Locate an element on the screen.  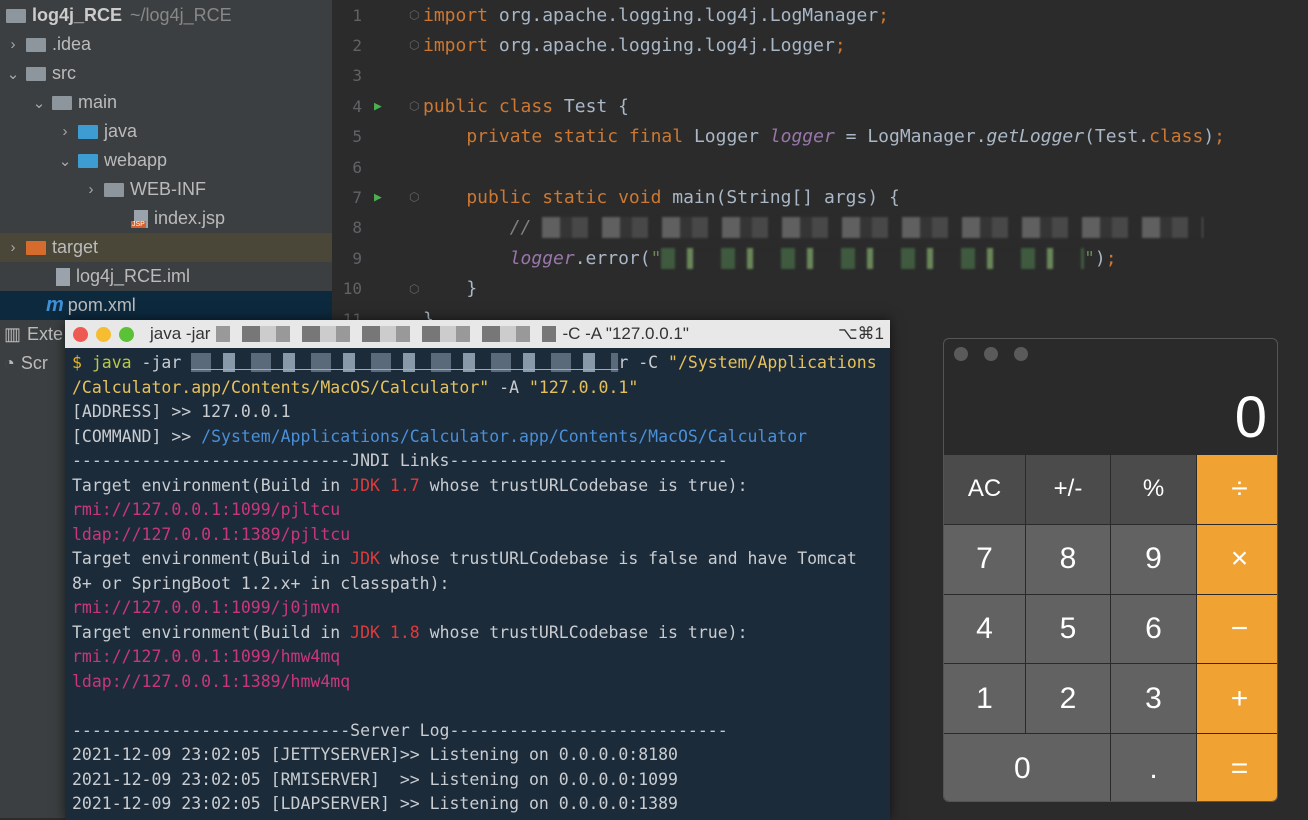
terminal-text: whose trustURLCodebase is true): is located at coordinates (583, 632).